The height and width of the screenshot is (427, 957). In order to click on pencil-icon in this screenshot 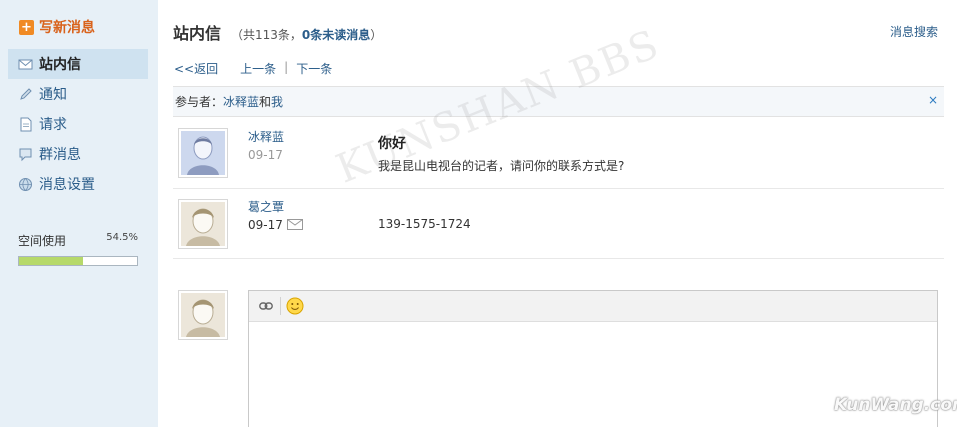, I will do `click(25, 94)`.